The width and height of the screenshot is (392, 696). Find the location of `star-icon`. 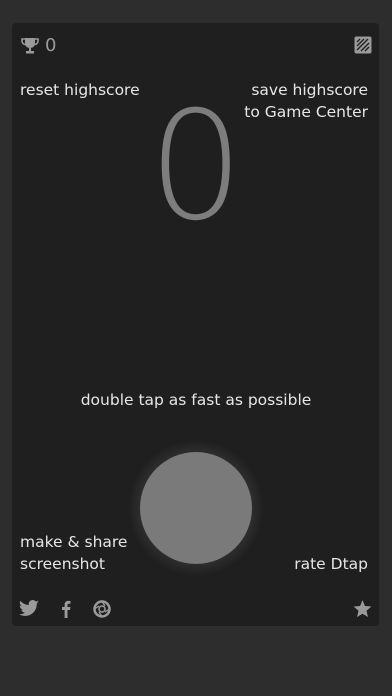

star-icon is located at coordinates (362, 609).